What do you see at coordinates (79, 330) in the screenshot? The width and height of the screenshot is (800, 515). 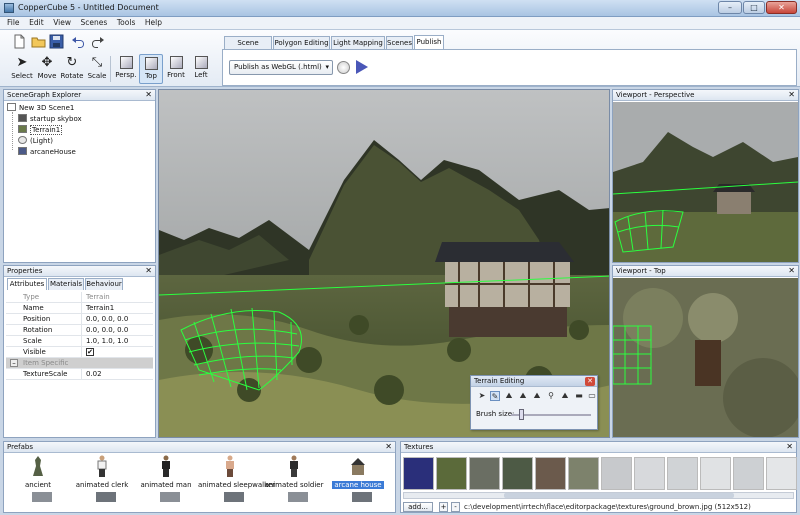 I see `property-row-rotation: Rotation 0.0, 0.0, 0.0` at bounding box center [79, 330].